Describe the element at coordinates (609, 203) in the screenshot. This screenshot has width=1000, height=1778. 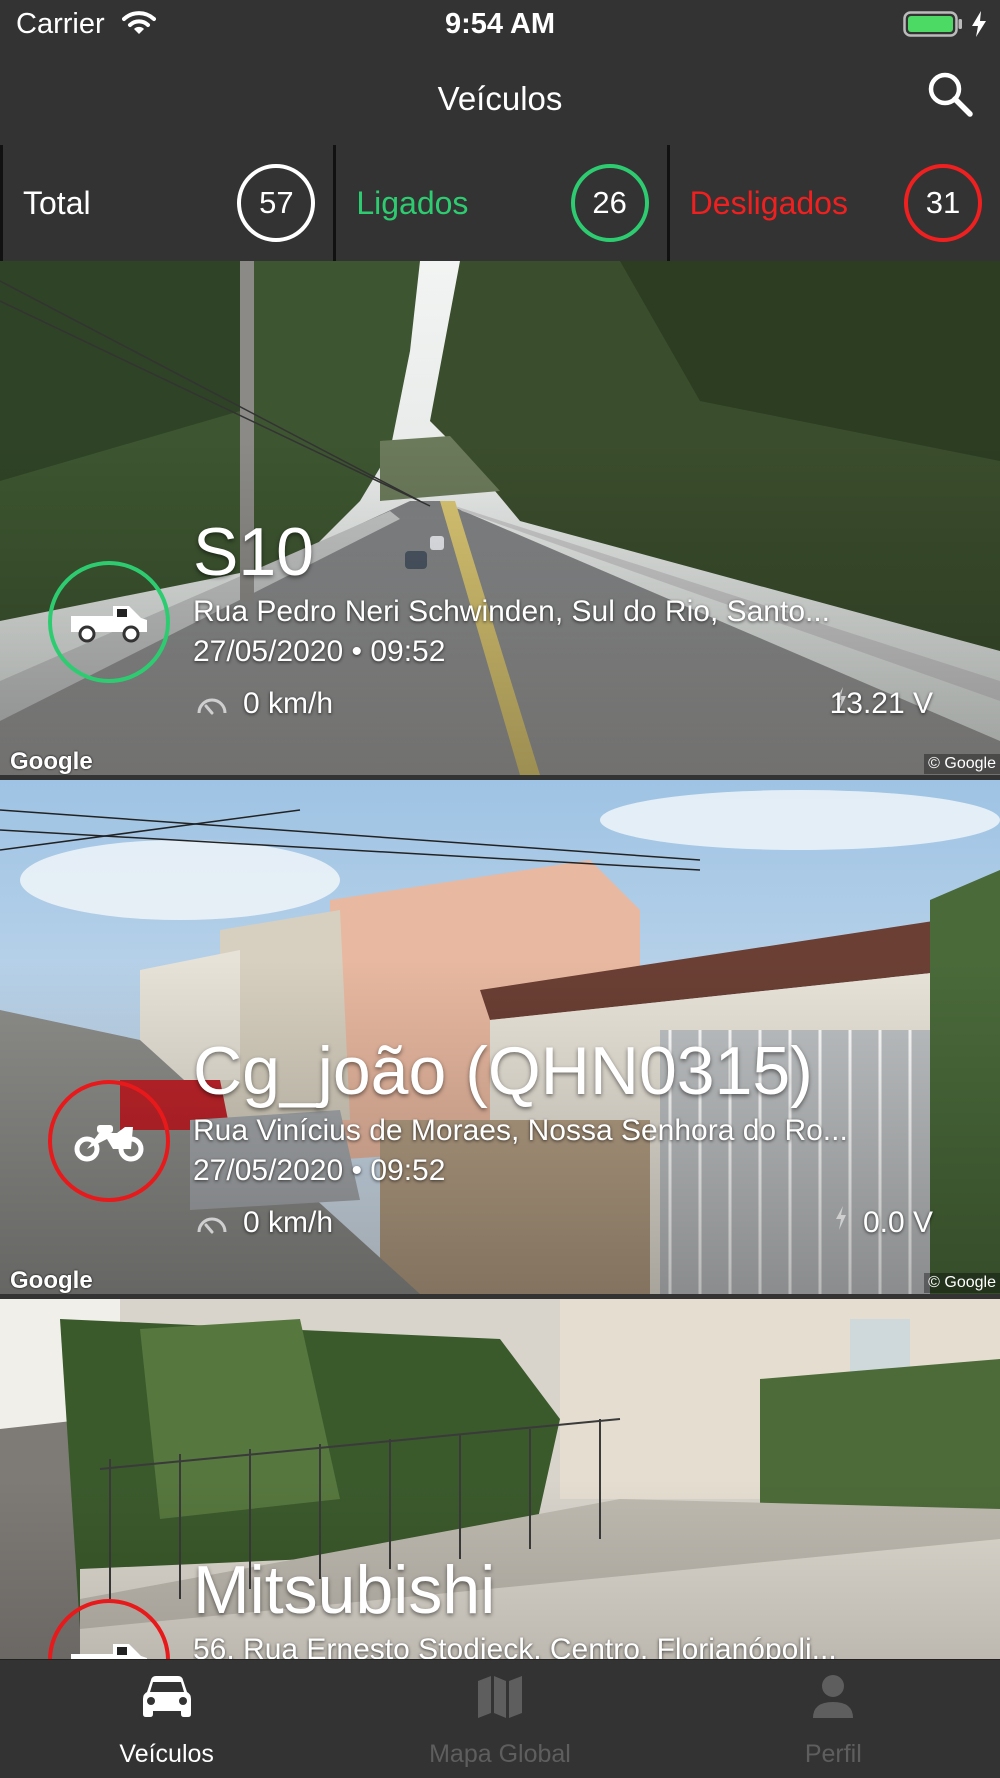
I see `summary-on-count: 26` at that location.